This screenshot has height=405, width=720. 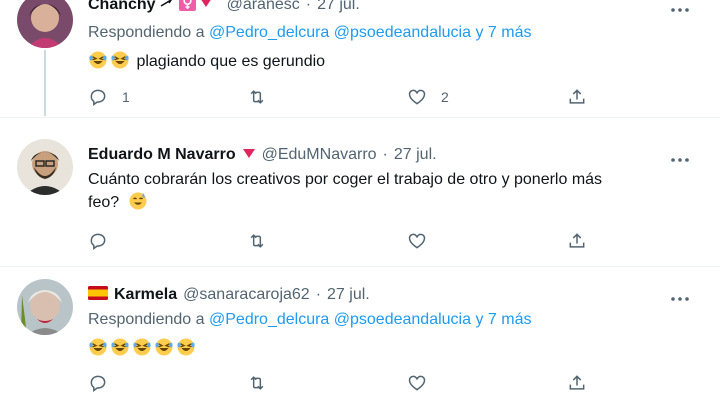 I want to click on thread-line, so click(x=45, y=83).